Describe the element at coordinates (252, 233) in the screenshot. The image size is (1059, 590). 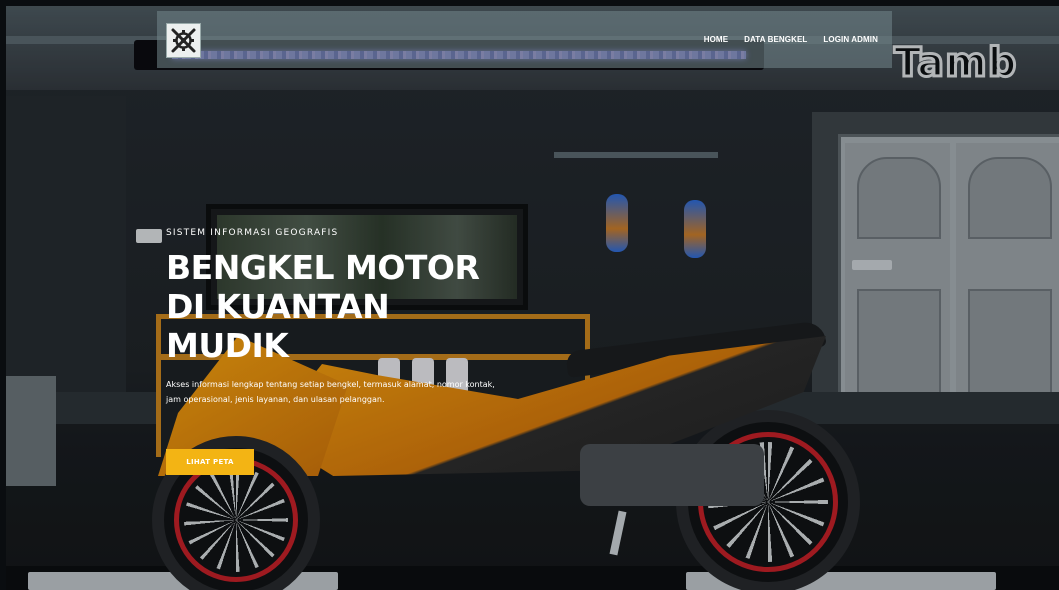
I see `hero-eyebrow: SISTEM INFORMASI GEOGRAFIS` at that location.